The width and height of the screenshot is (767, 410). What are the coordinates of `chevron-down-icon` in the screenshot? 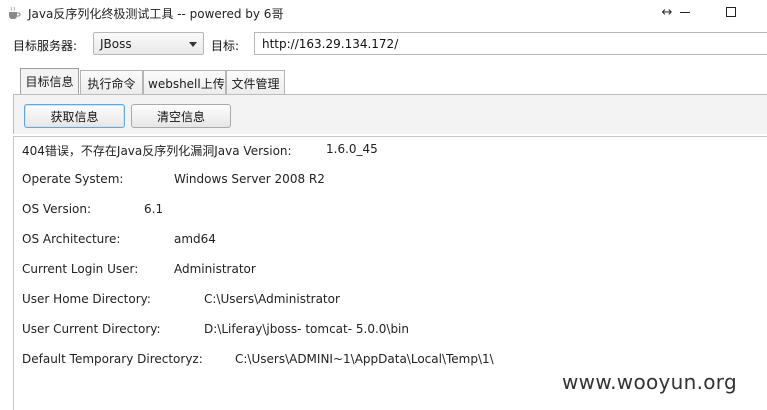 It's located at (193, 44).